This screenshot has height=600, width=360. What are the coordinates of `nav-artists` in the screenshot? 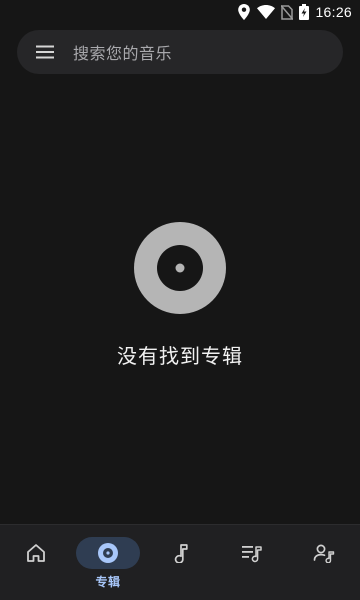 It's located at (324, 547).